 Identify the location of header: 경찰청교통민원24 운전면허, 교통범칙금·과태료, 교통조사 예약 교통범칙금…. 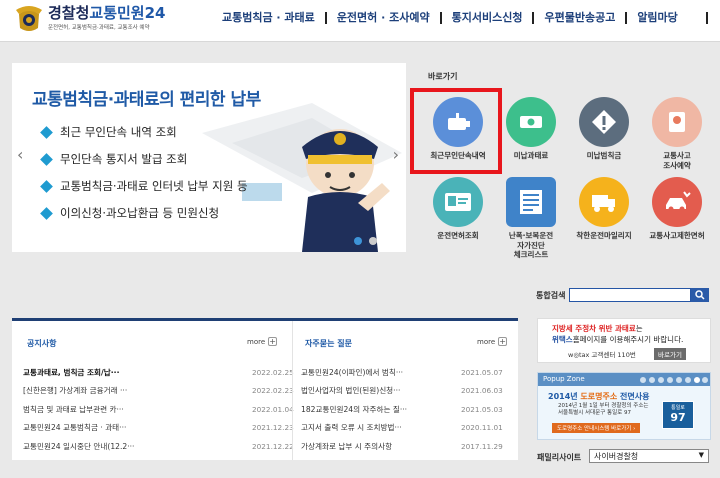
(360, 21).